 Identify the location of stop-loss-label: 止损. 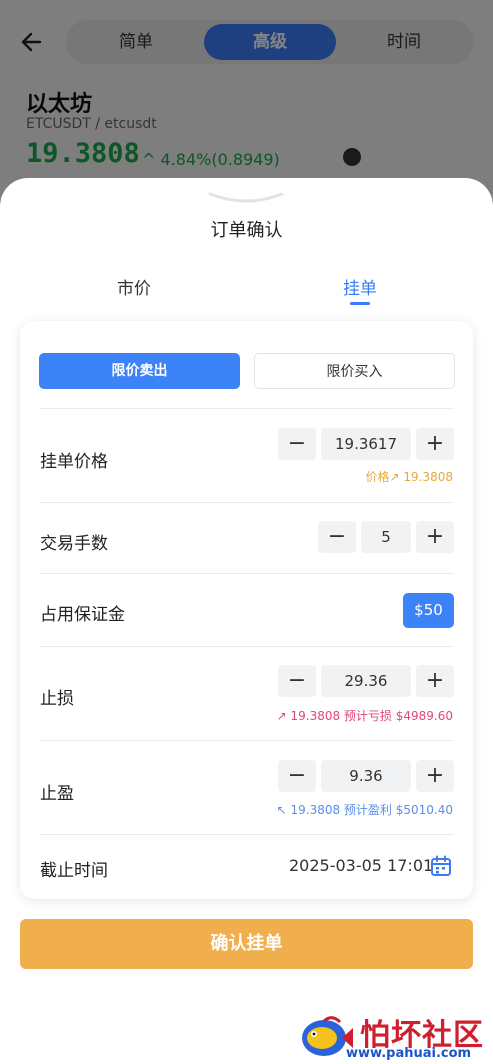
(57, 699).